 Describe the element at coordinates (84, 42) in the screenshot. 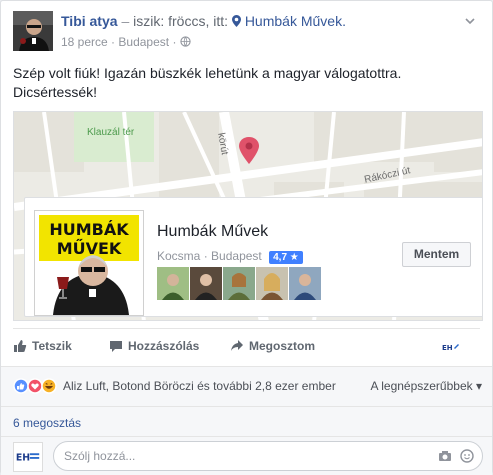

I see `post-time: 18 perce` at that location.